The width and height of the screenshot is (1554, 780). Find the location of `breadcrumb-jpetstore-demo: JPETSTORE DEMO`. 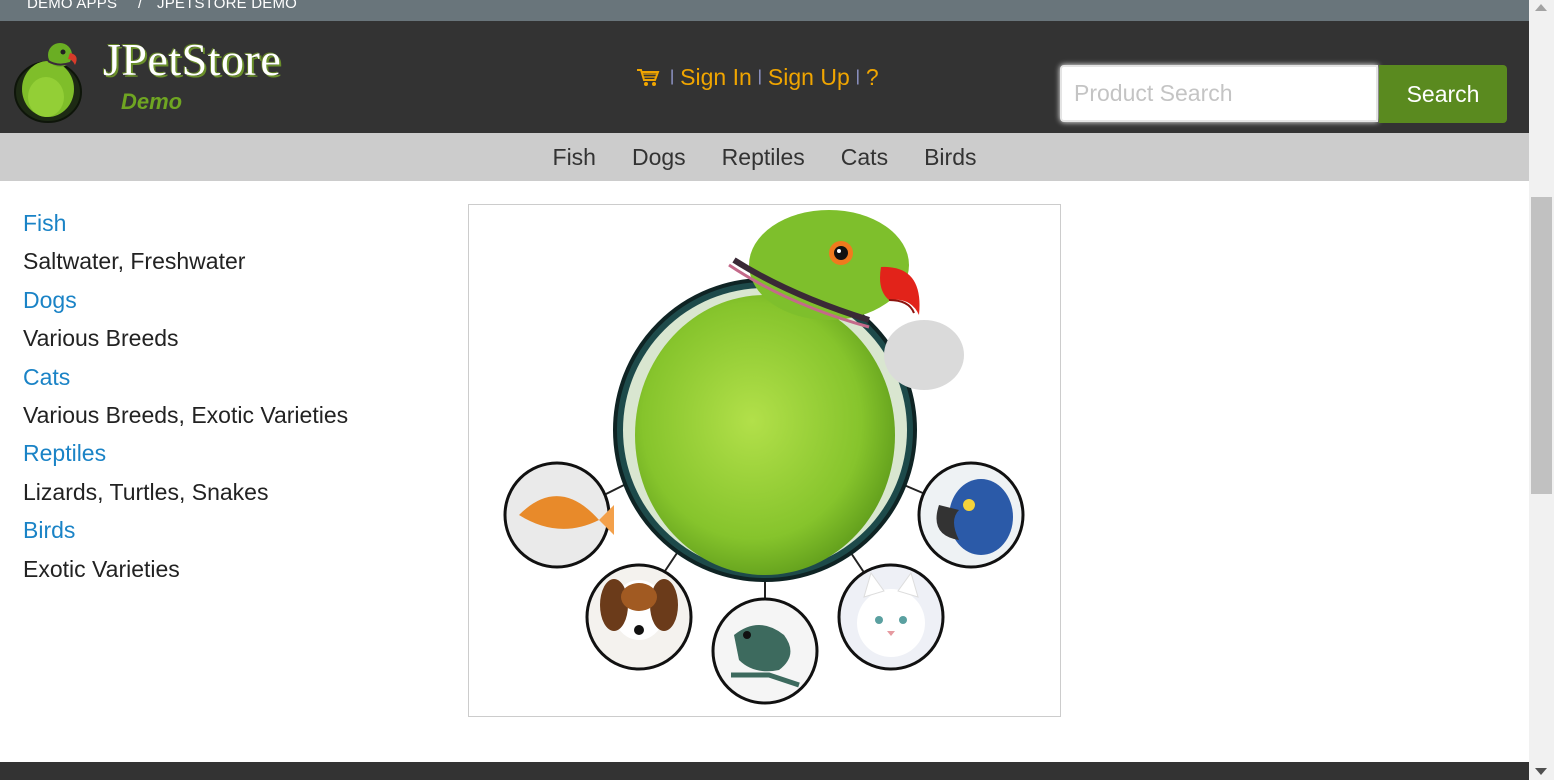

breadcrumb-jpetstore-demo: JPETSTORE DEMO is located at coordinates (227, 6).